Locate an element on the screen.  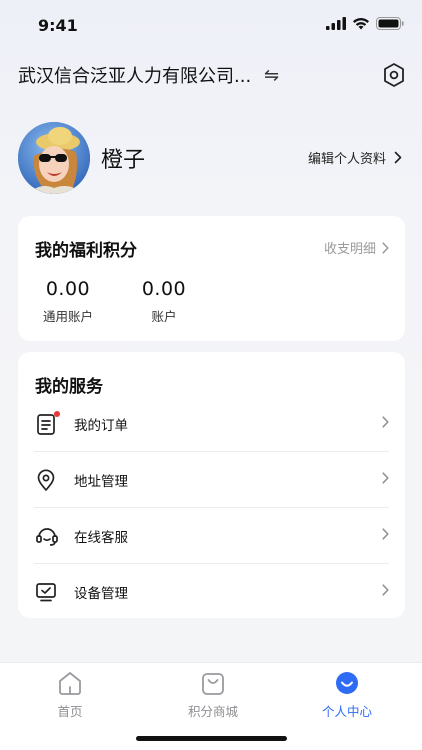
wifi-icon is located at coordinates (361, 24).